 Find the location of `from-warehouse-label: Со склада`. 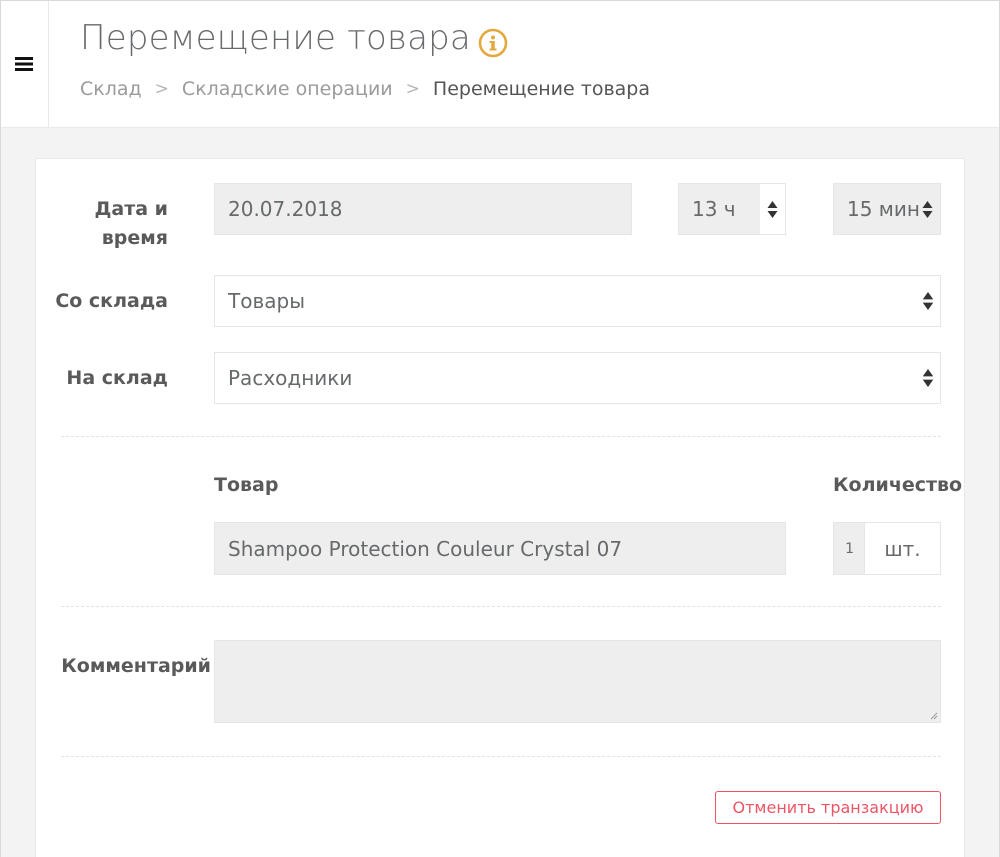

from-warehouse-label: Со склада is located at coordinates (111, 301).